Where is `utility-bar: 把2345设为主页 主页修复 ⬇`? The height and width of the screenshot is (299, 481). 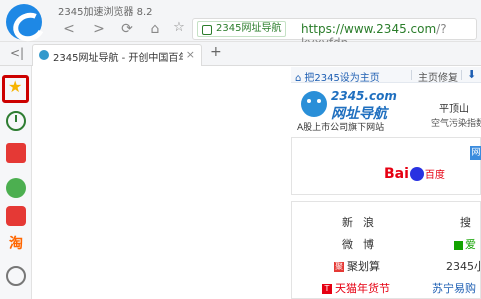
utility-bar: 把2345设为主页 主页修复 ⬇ is located at coordinates (386, 75).